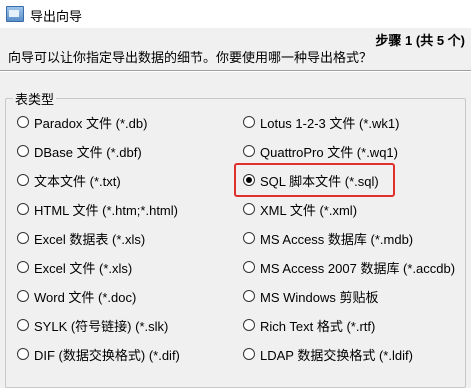  I want to click on step-indicator: 步骤 1 (共 5 个), so click(420, 40).